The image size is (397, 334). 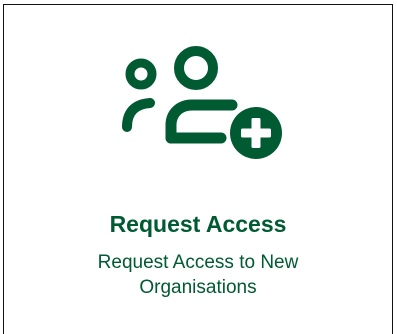 What do you see at coordinates (198, 224) in the screenshot?
I see `card-title: Request Access` at bounding box center [198, 224].